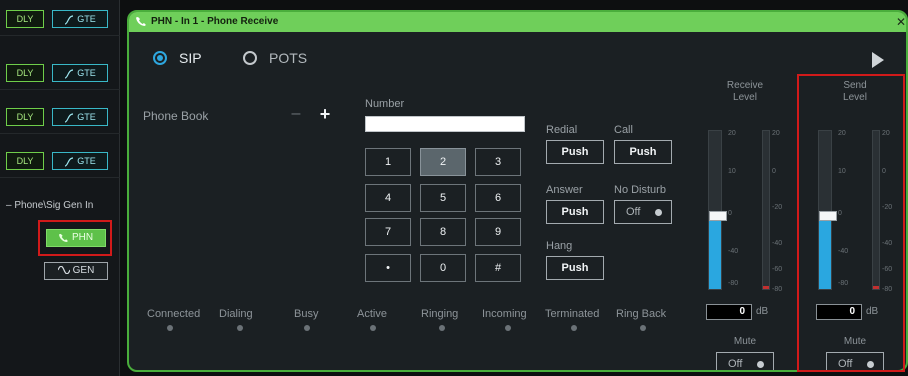  I want to click on receive-db-field: 0, so click(729, 312).